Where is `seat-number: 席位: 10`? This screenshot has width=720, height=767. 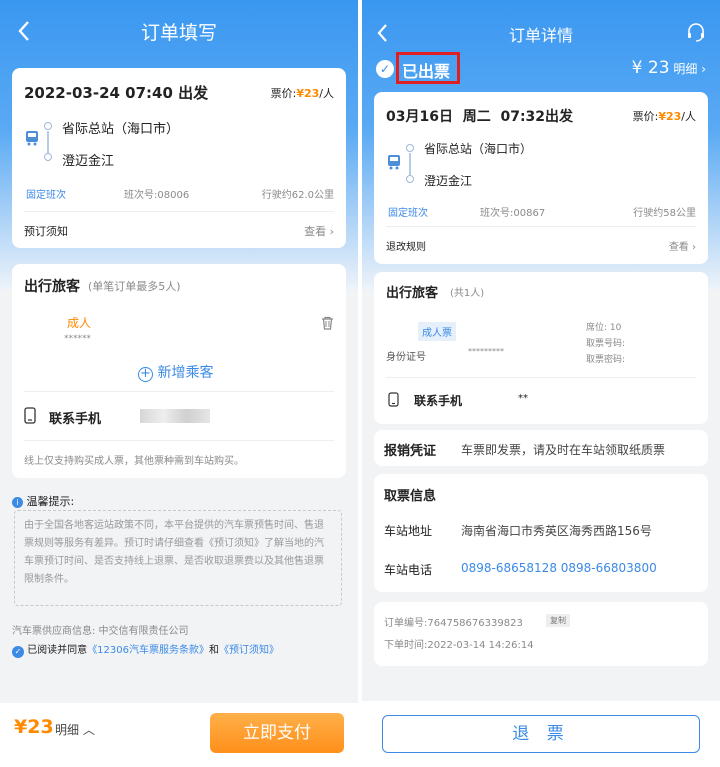 seat-number: 席位: 10 is located at coordinates (604, 328).